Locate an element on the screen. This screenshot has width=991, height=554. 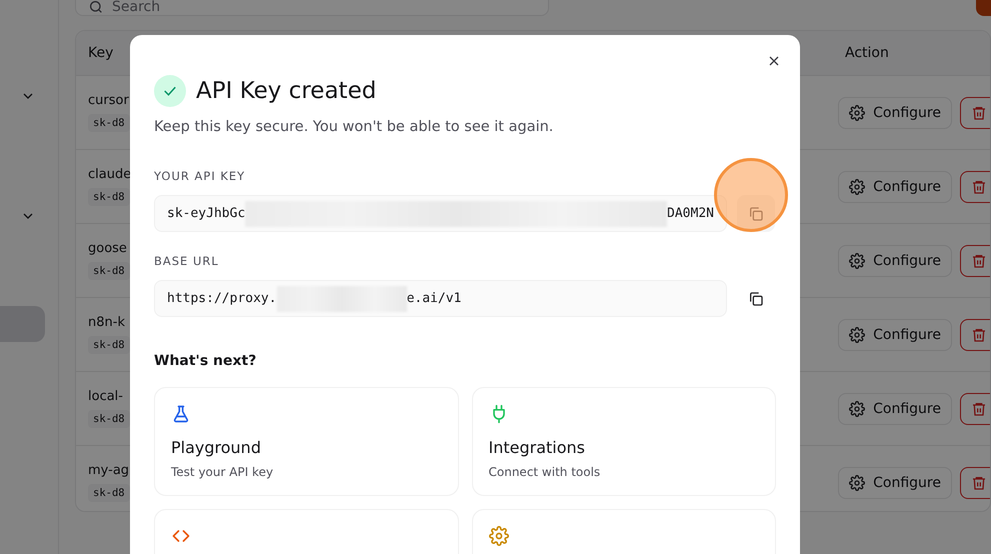
key-name: claude is located at coordinates (110, 174).